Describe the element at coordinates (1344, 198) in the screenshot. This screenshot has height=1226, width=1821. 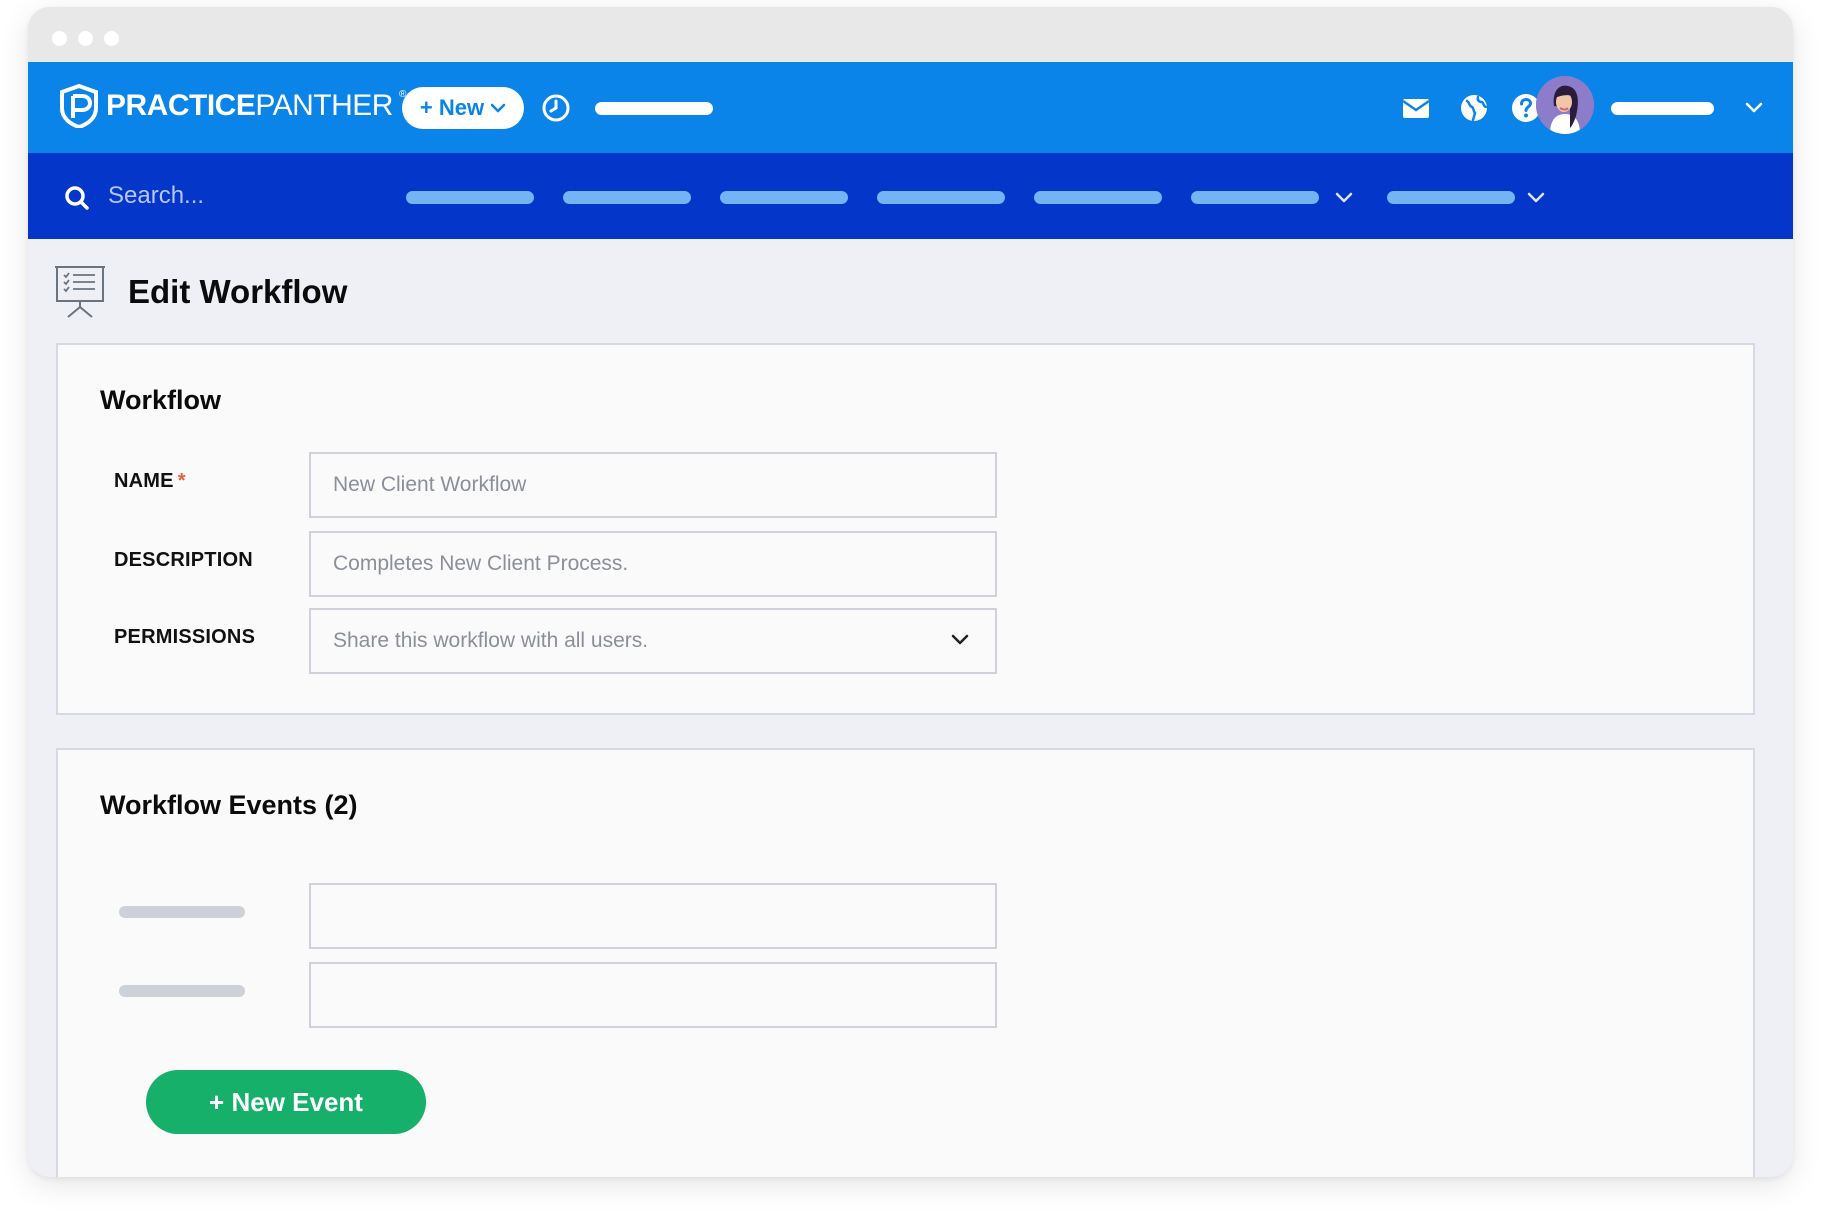
I see `nav-item-6-chevron-down-icon` at that location.